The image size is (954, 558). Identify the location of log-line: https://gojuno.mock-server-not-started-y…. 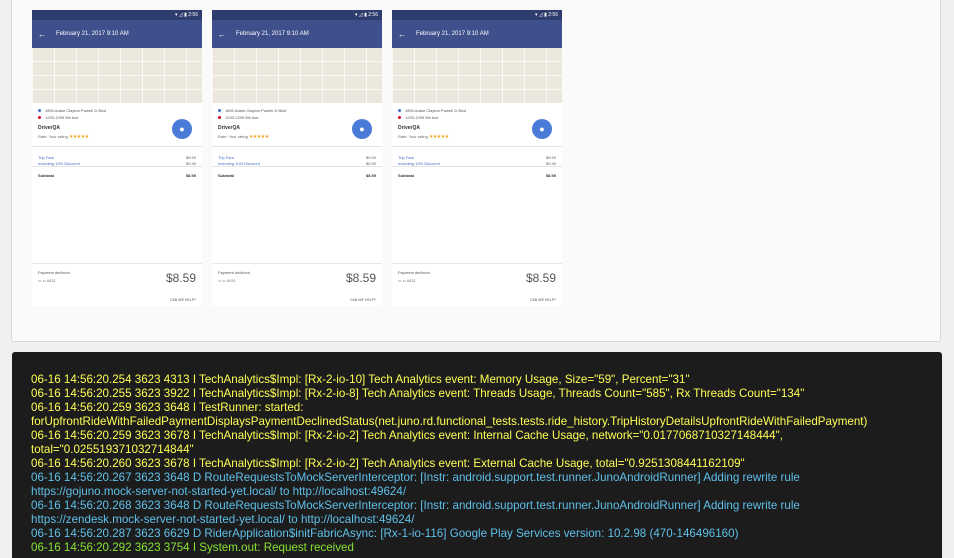
(219, 491).